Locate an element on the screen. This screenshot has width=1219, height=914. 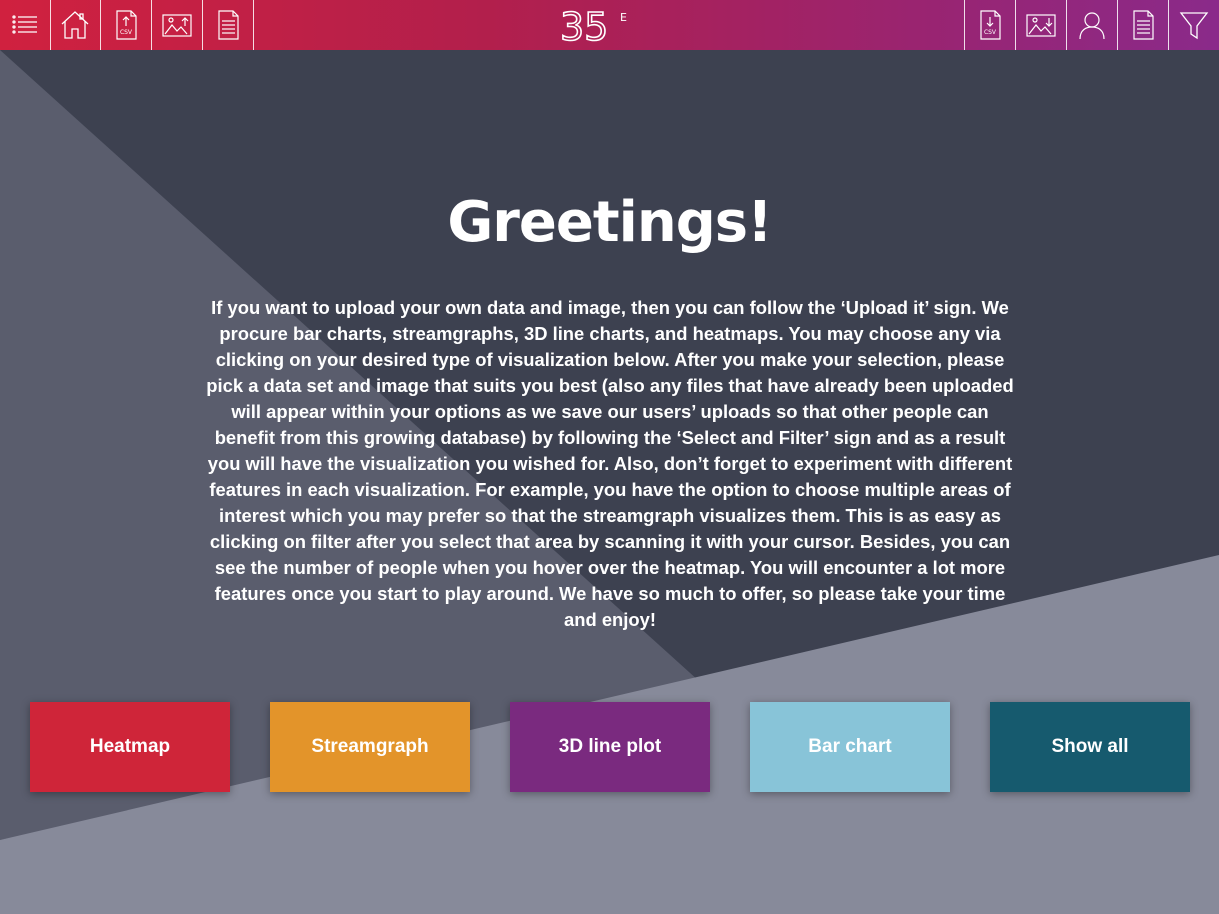
upload-csv-icon: CSV is located at coordinates (126, 25).